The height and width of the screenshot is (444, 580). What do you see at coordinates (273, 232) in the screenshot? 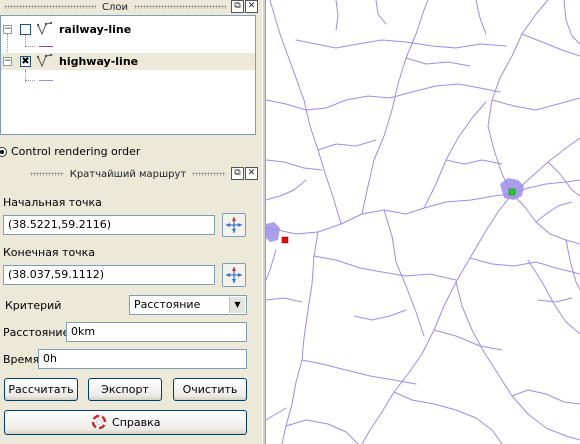
I see `city-area` at bounding box center [273, 232].